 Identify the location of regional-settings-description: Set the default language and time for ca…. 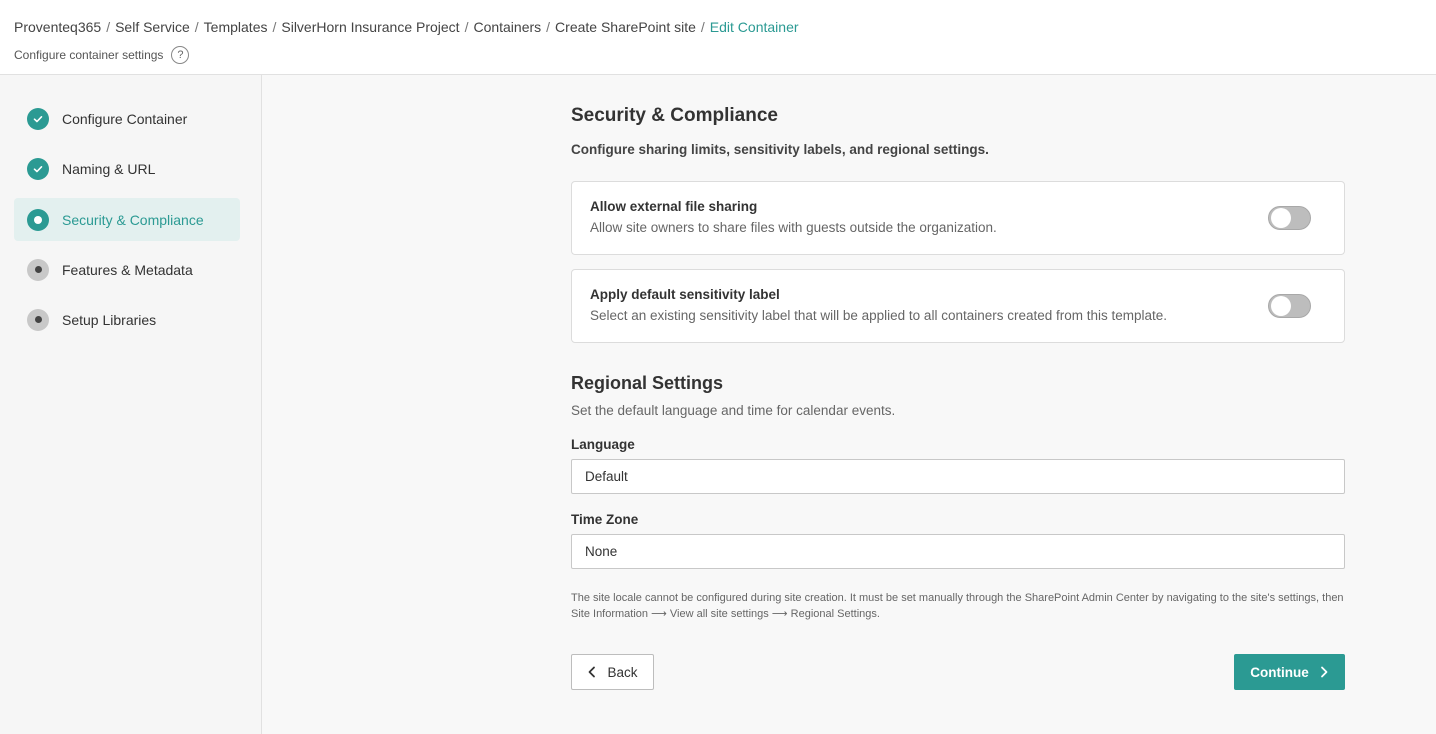
(733, 410).